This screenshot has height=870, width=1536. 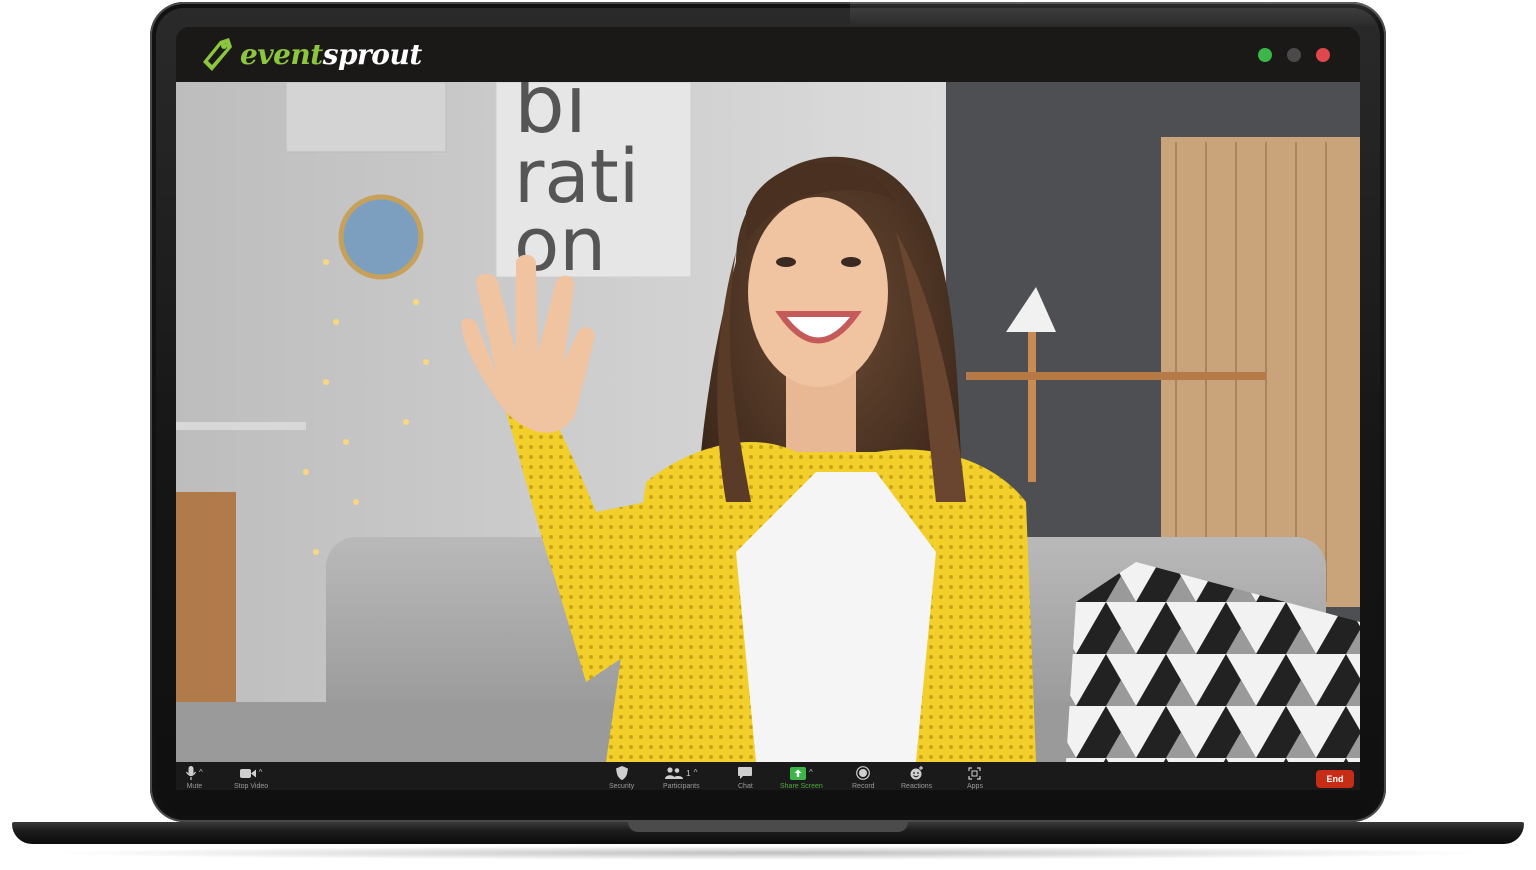 What do you see at coordinates (745, 786) in the screenshot?
I see `chat-label: Chat` at bounding box center [745, 786].